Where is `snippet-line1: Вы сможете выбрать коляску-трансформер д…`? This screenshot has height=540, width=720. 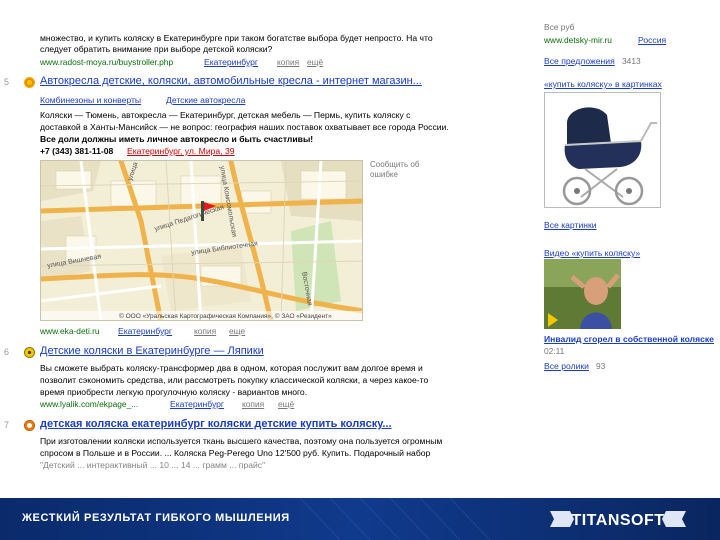
snippet-line1: Вы сможете выбрать коляску-трансформер д… is located at coordinates (231, 368).